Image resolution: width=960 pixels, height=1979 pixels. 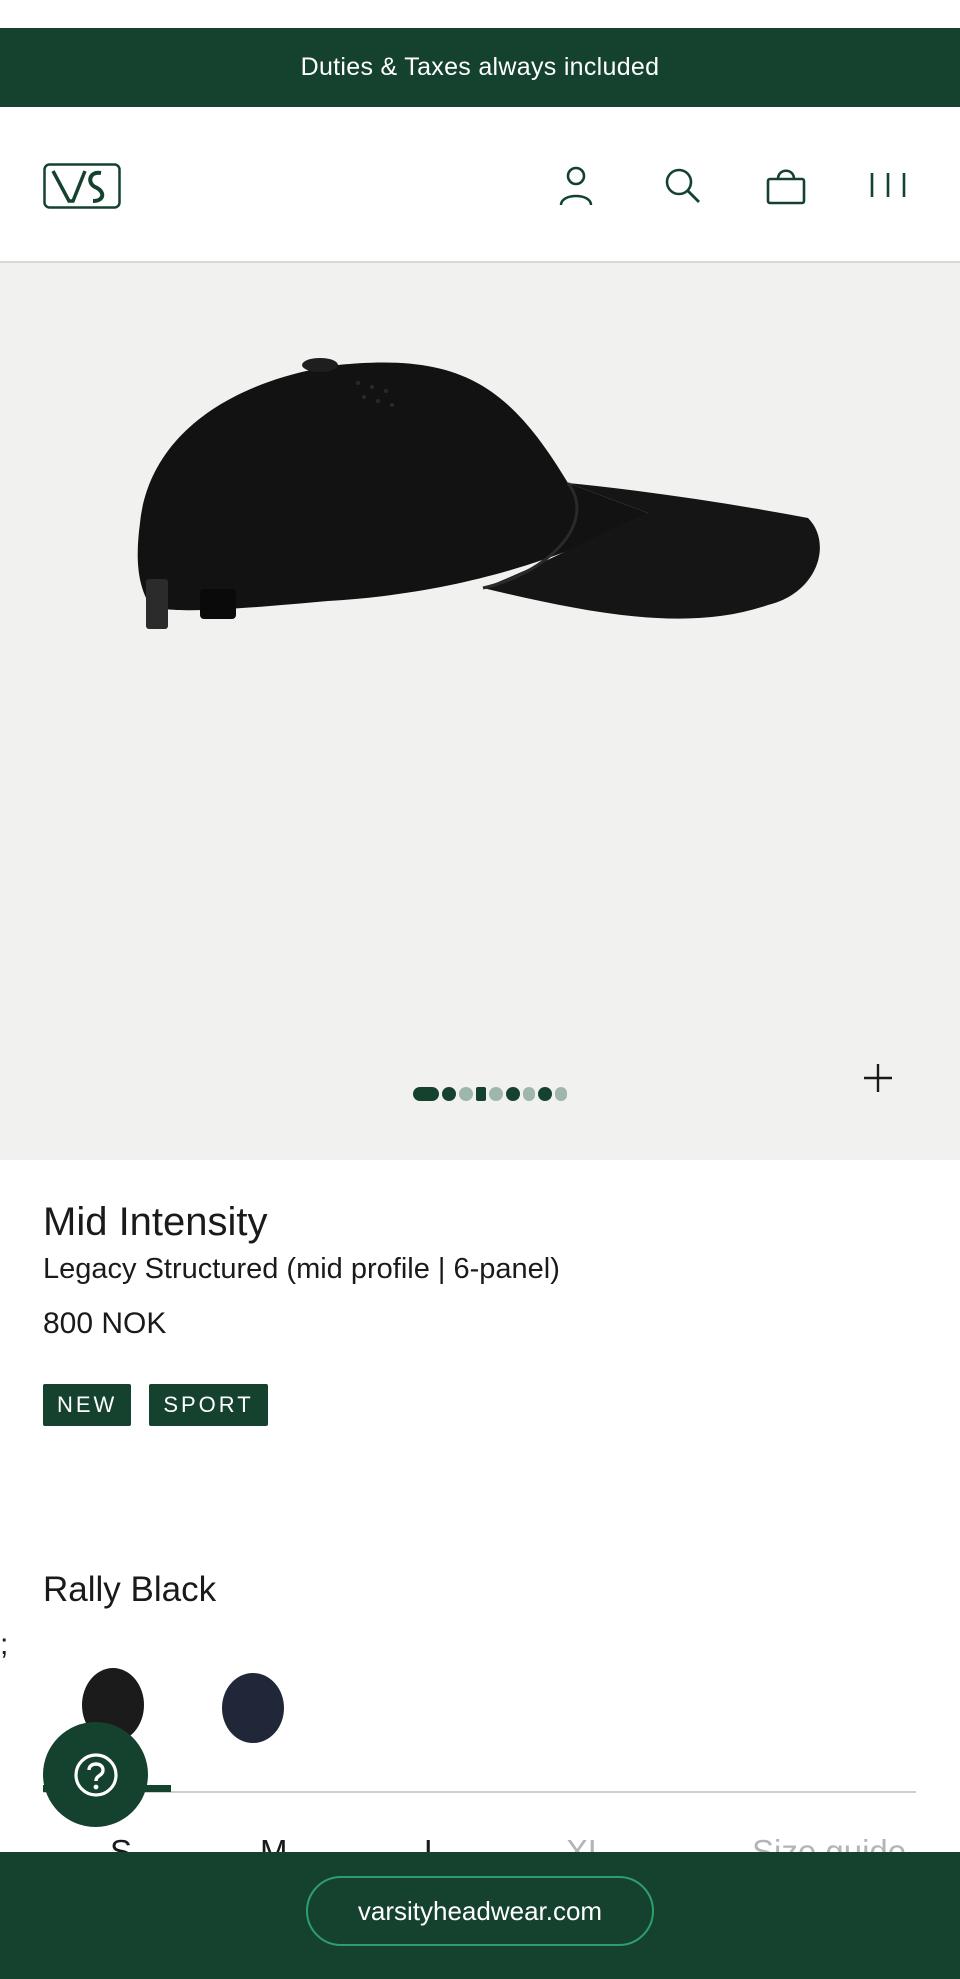 I want to click on size-tabs-divider, so click(x=479, y=1792).